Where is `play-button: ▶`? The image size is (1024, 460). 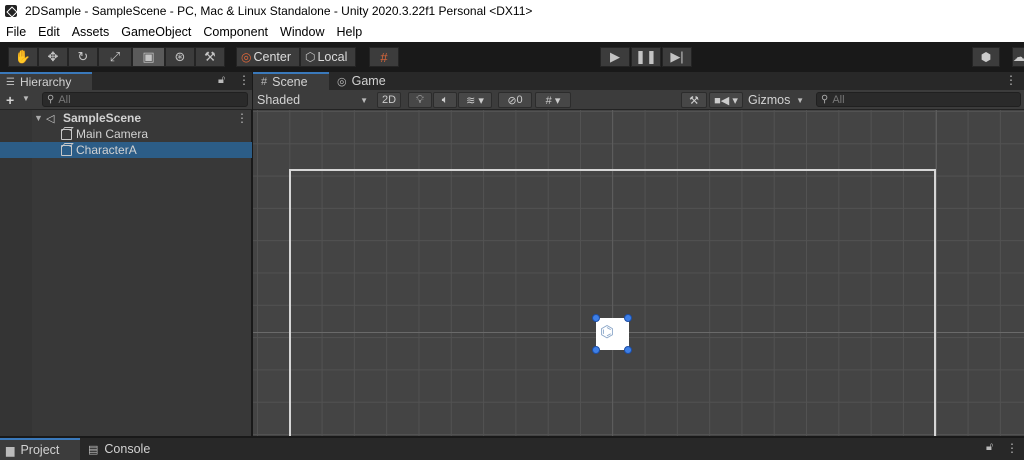
play-button: ▶ is located at coordinates (615, 57).